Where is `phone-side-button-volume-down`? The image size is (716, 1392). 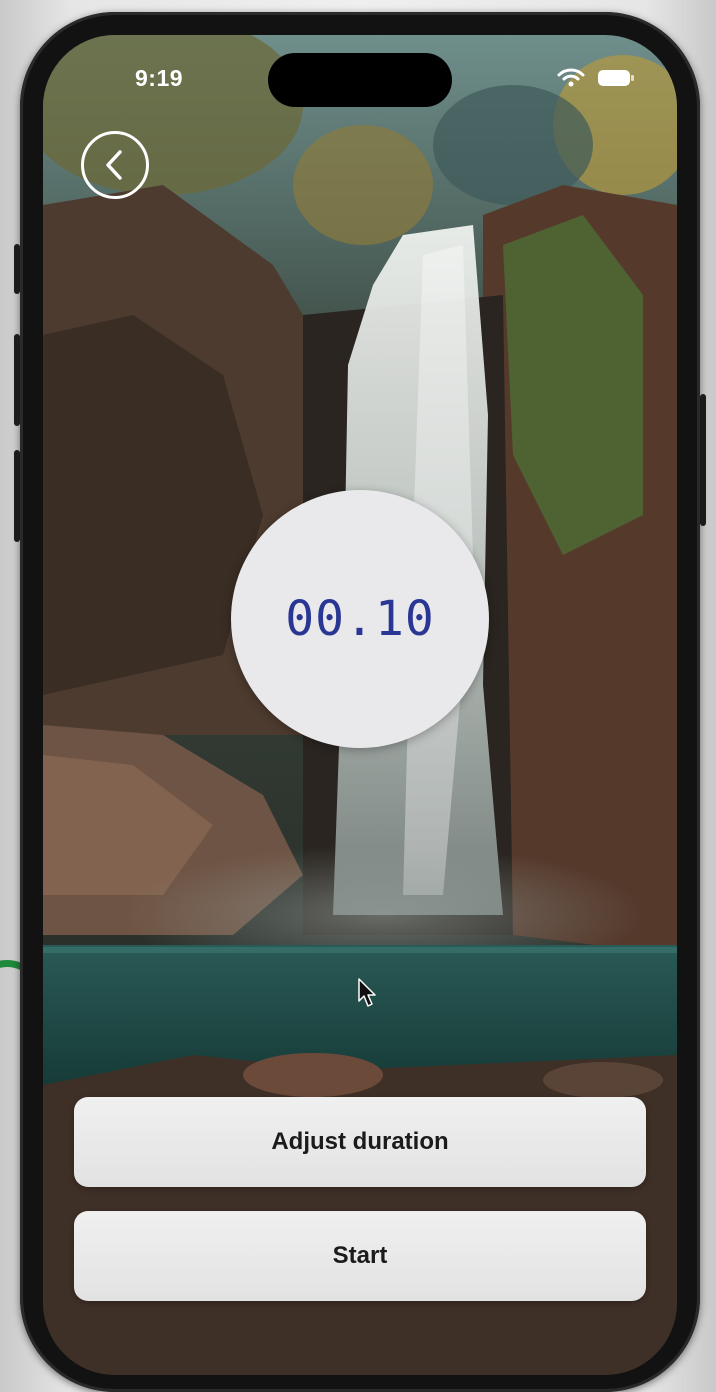
phone-side-button-volume-down is located at coordinates (17, 496).